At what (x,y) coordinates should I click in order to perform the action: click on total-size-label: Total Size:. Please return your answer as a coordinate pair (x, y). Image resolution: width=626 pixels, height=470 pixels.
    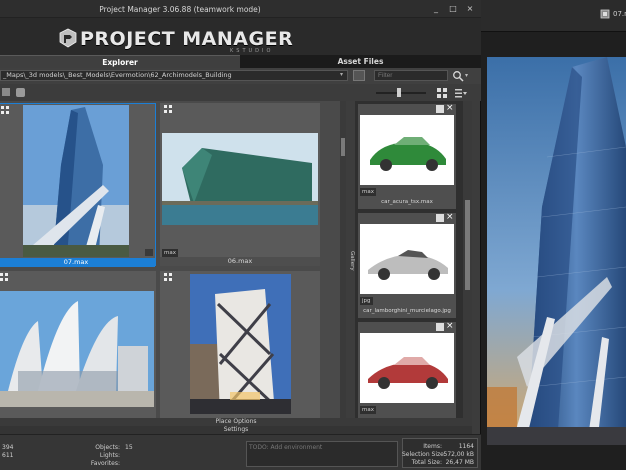
    Looking at the image, I should click on (426, 462).